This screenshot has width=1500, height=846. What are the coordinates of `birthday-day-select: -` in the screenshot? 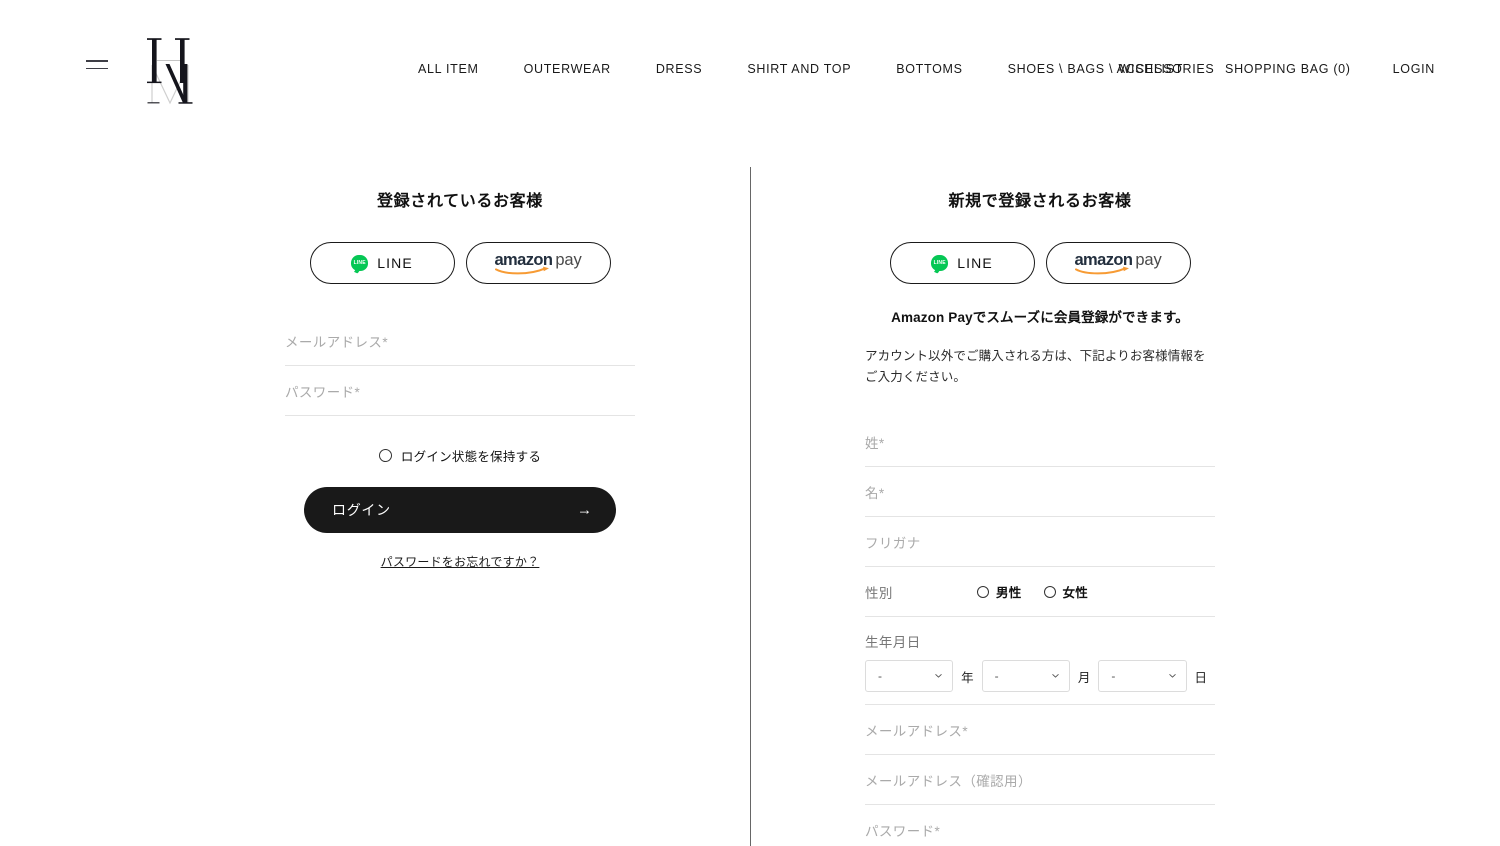 It's located at (1142, 676).